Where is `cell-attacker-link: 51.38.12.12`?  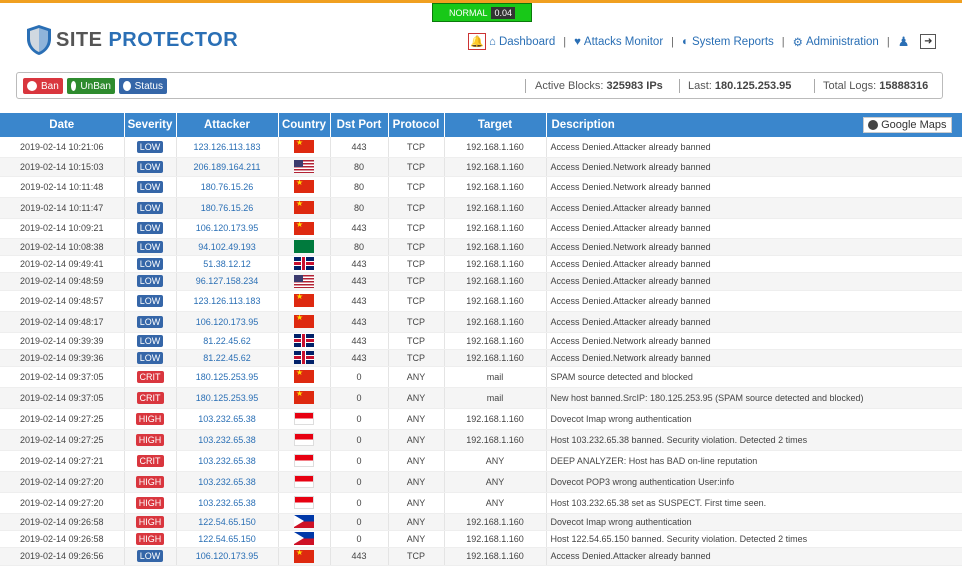 cell-attacker-link: 51.38.12.12 is located at coordinates (227, 264).